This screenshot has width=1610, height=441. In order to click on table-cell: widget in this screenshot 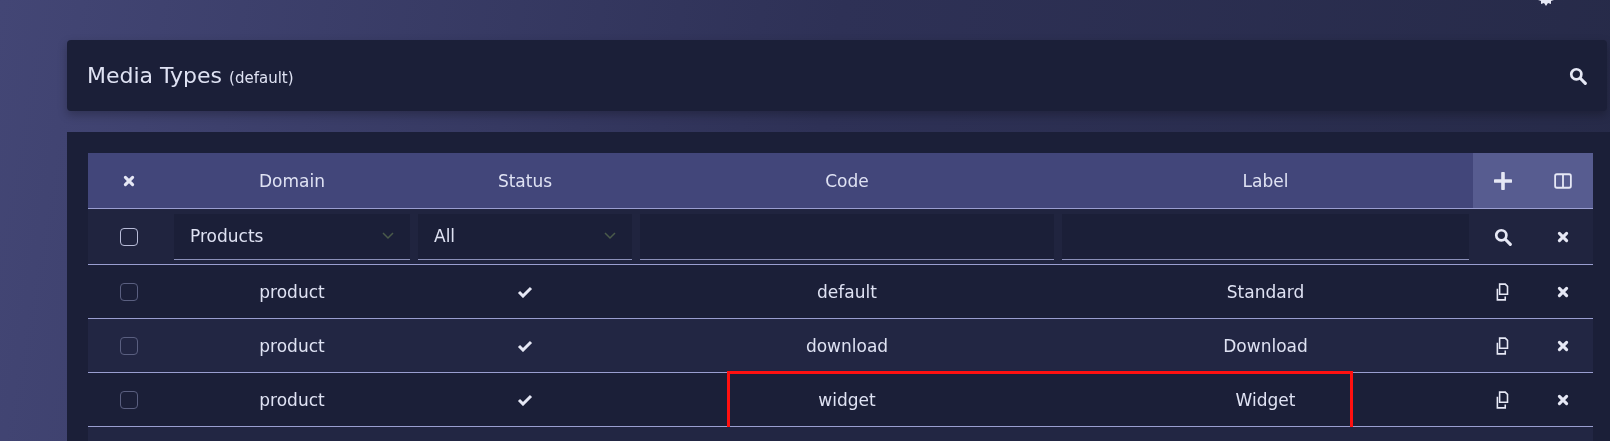, I will do `click(847, 399)`.